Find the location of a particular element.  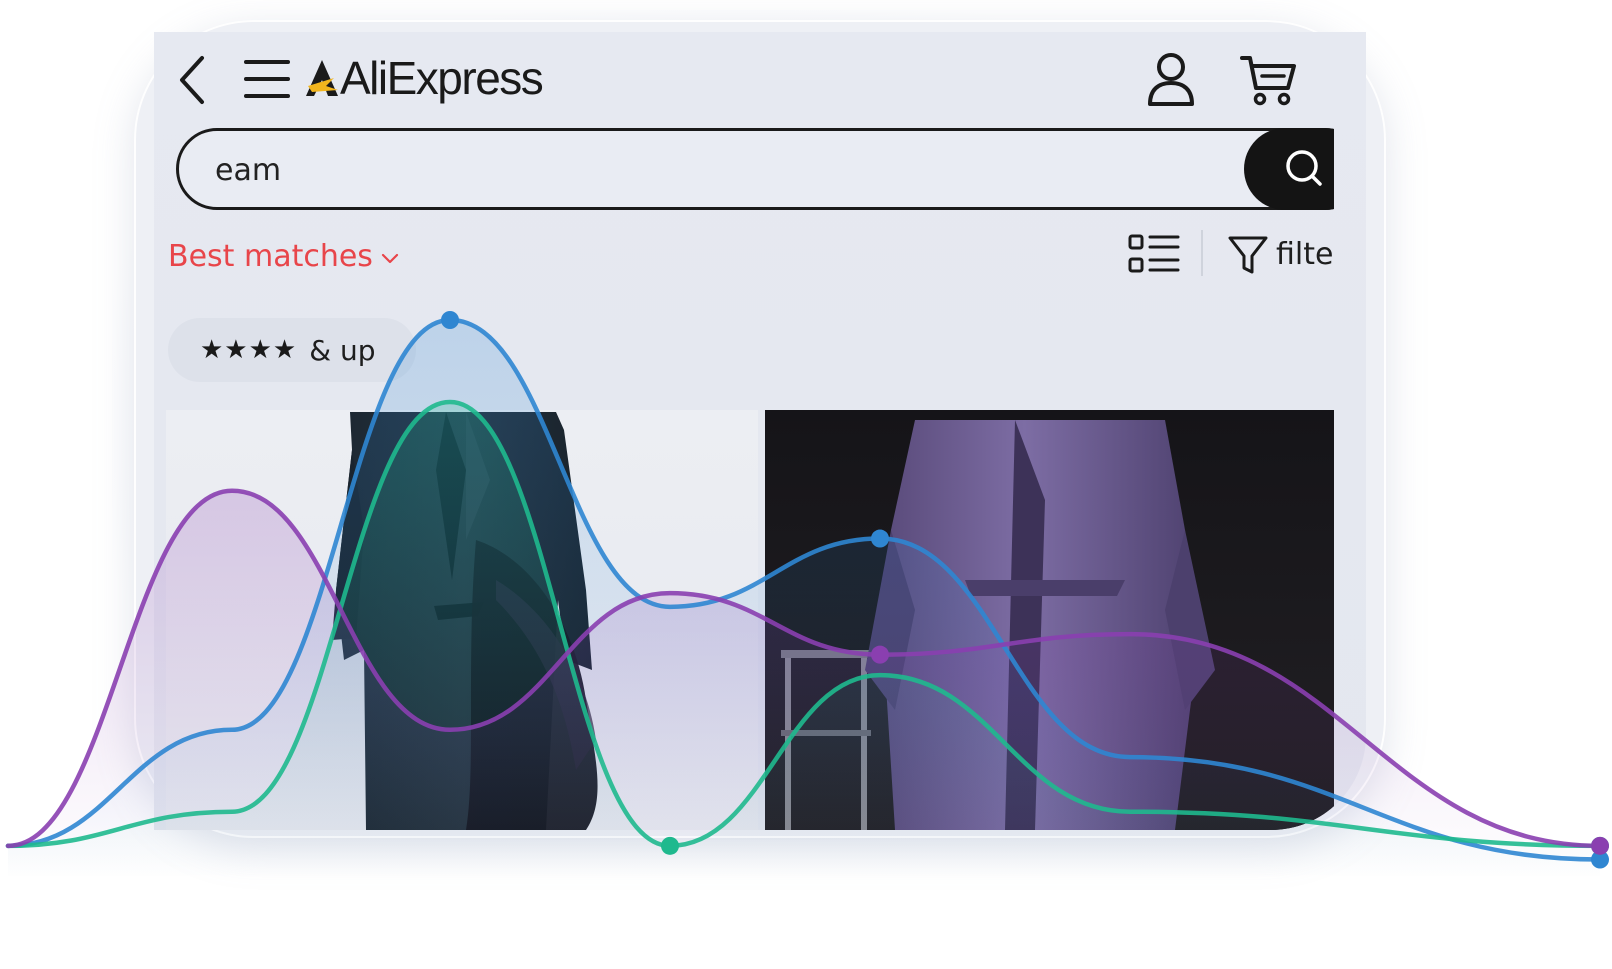

search-bar is located at coordinates (755, 169).